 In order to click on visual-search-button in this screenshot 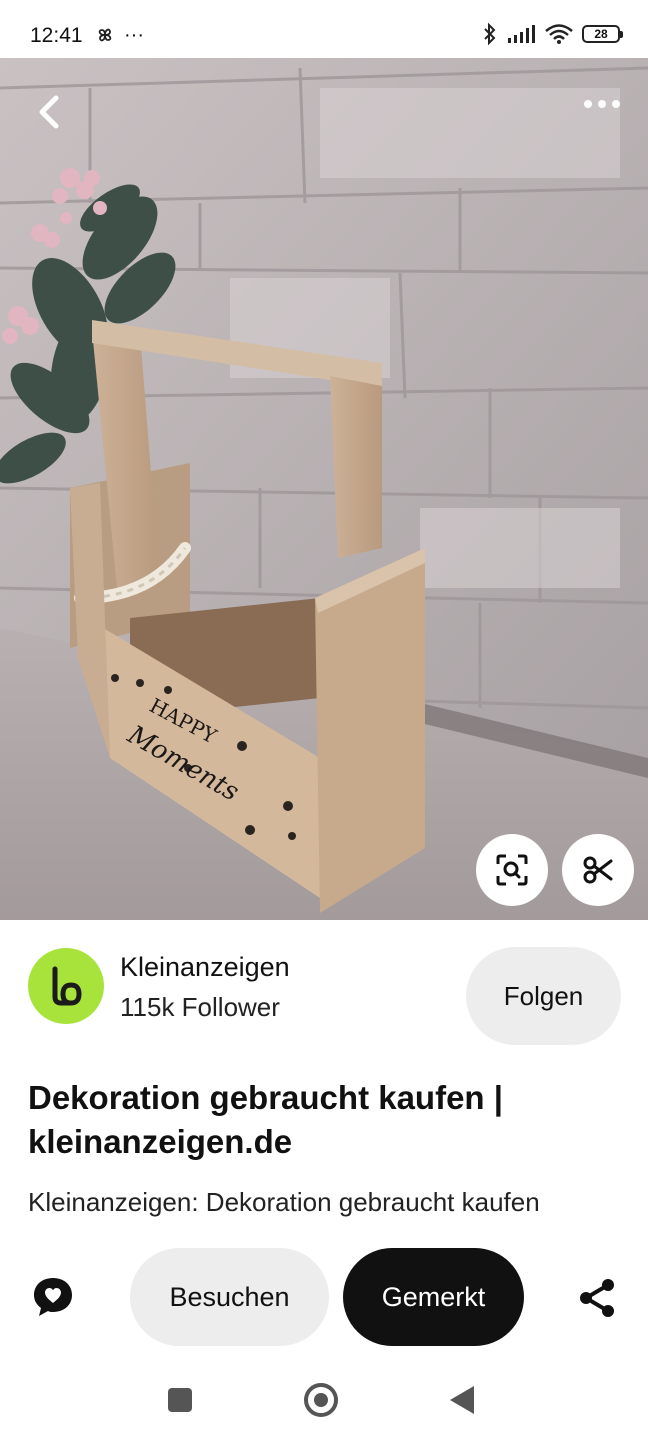, I will do `click(512, 870)`.